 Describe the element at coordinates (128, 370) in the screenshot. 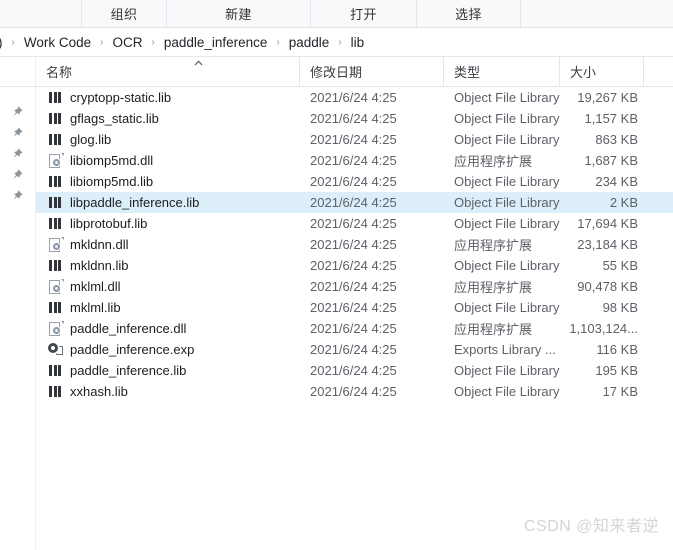

I see `file-name-label: paddle_inference.lib` at that location.